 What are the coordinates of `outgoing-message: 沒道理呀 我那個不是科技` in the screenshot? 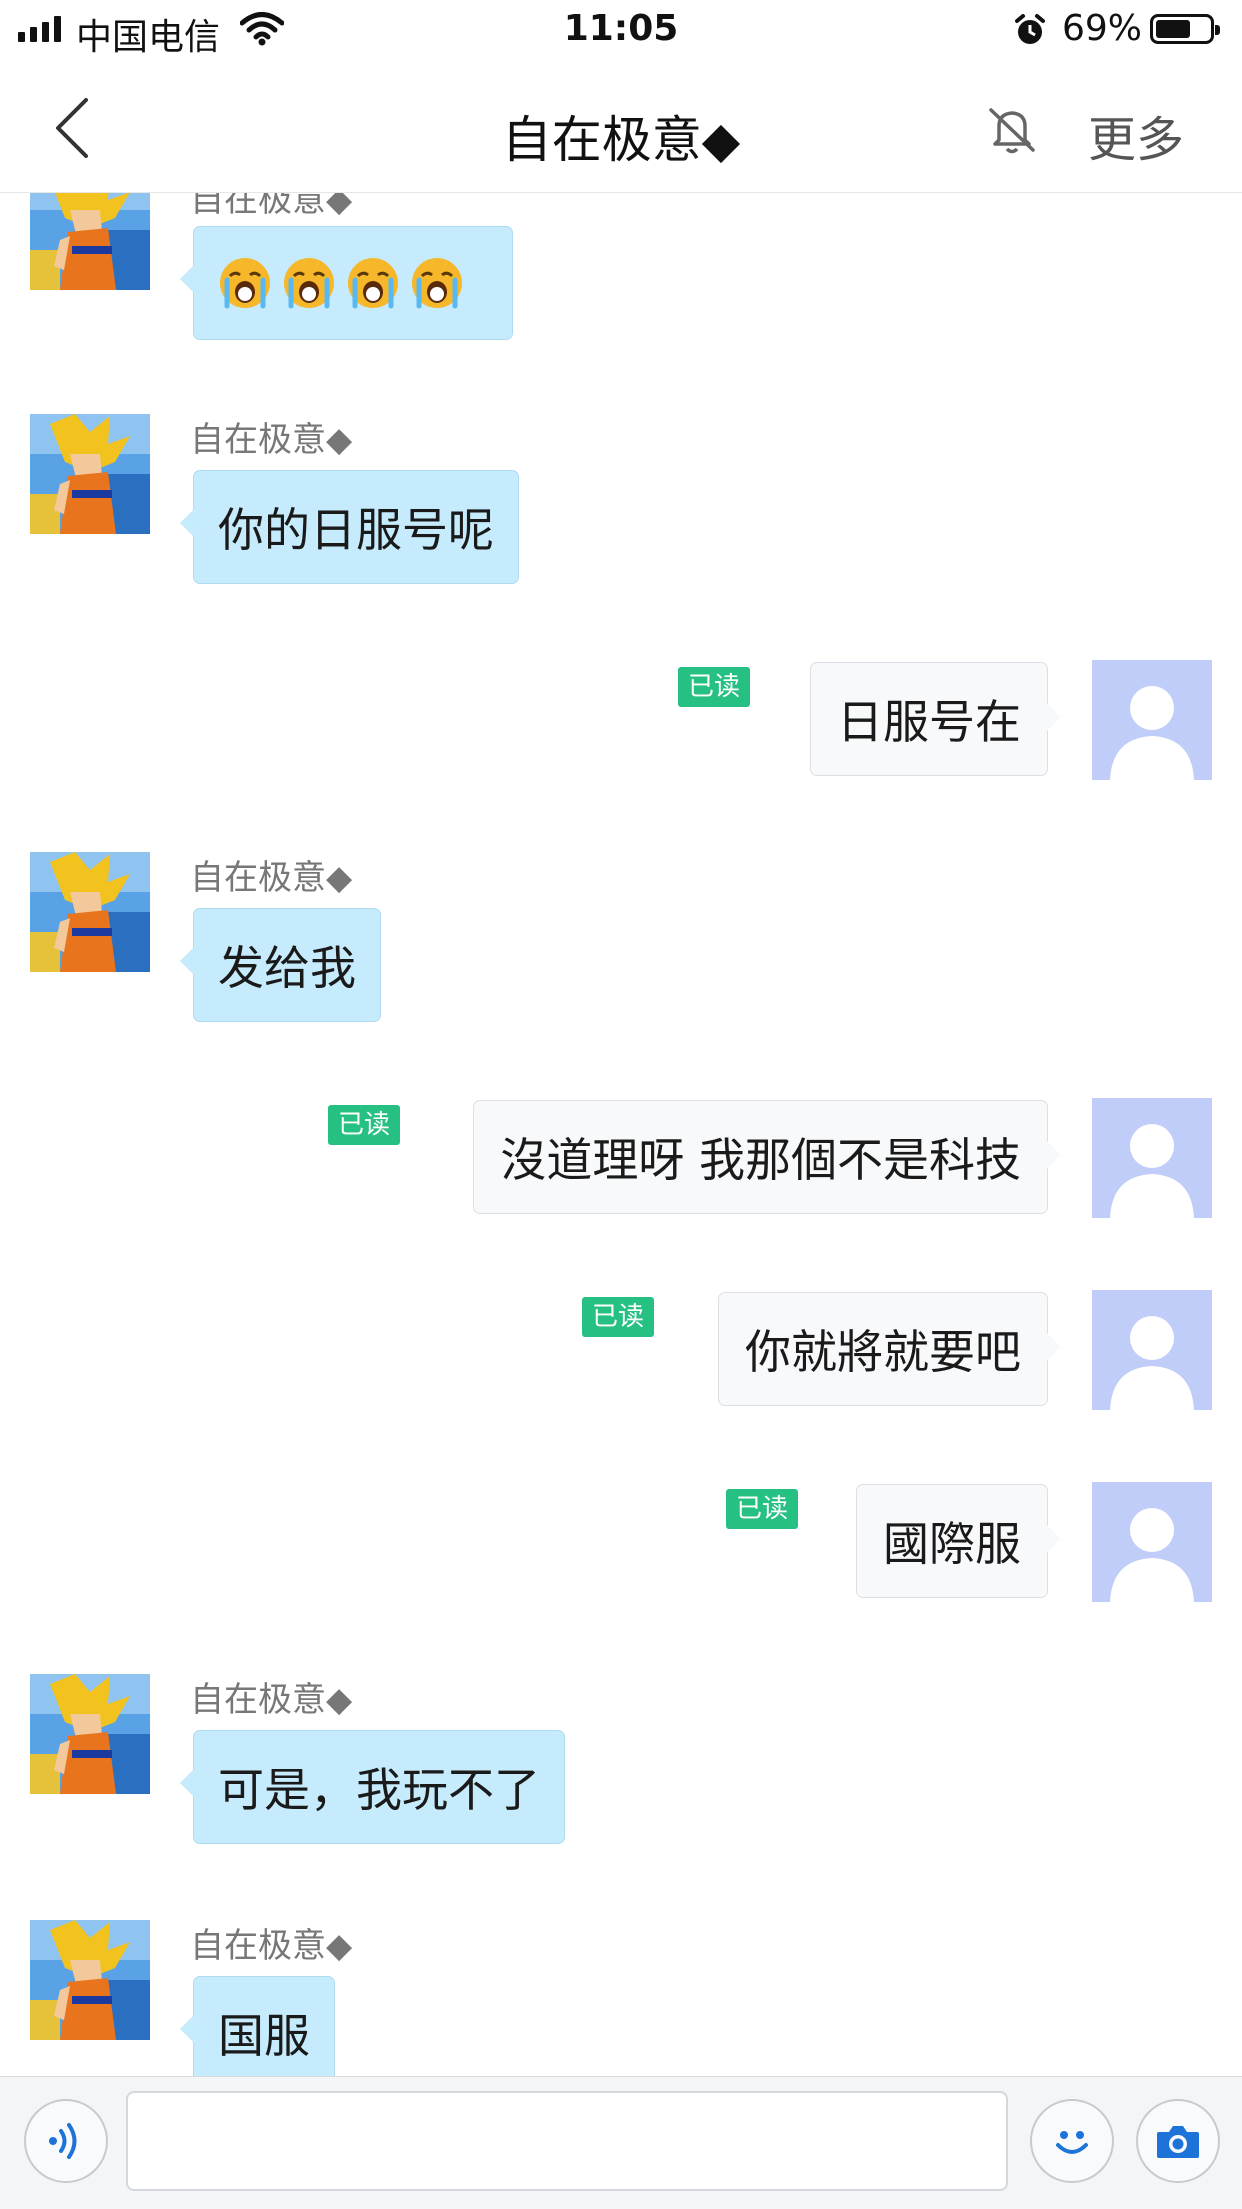 It's located at (767, 1157).